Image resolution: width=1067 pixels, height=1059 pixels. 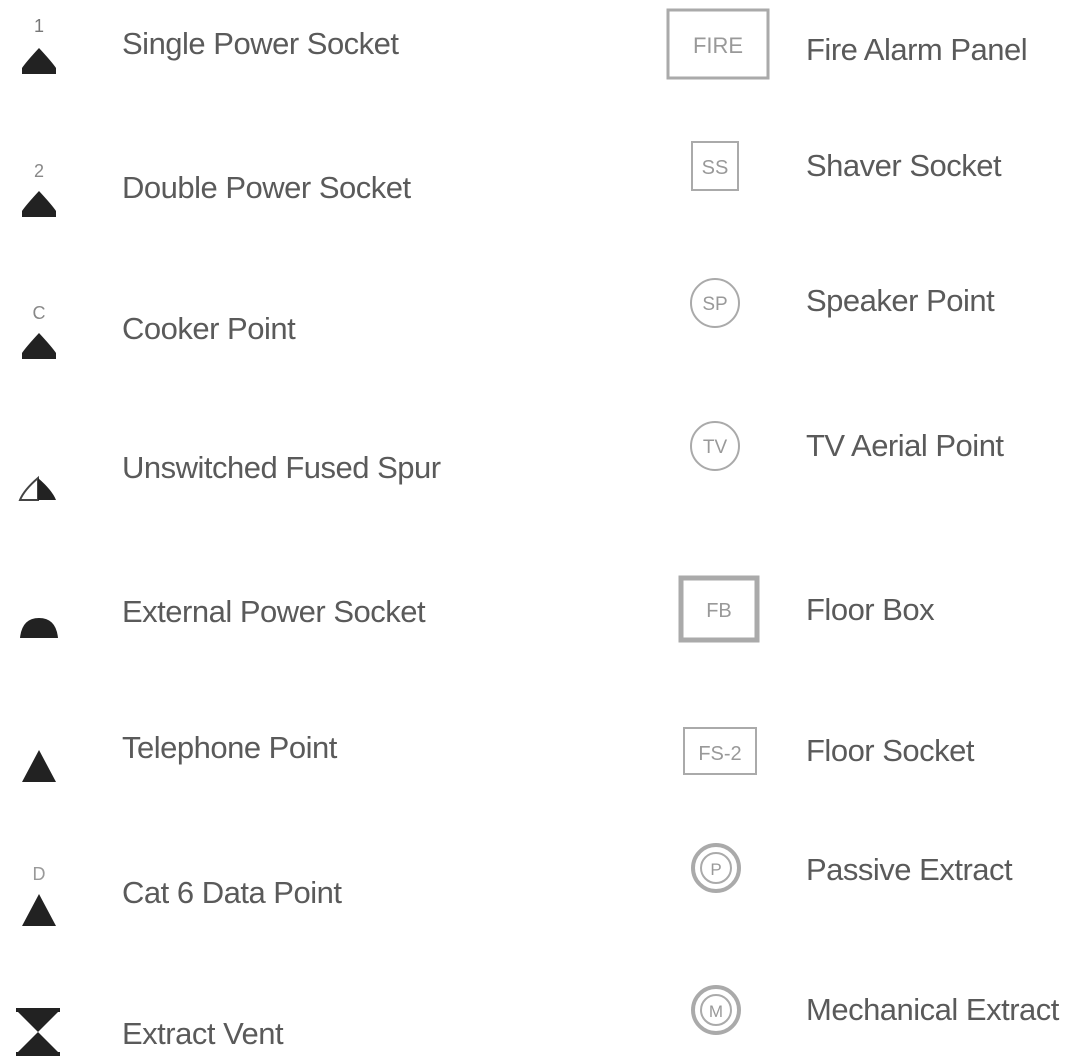 What do you see at coordinates (904, 165) in the screenshot?
I see `label-shaver-socket: Shaver Socket` at bounding box center [904, 165].